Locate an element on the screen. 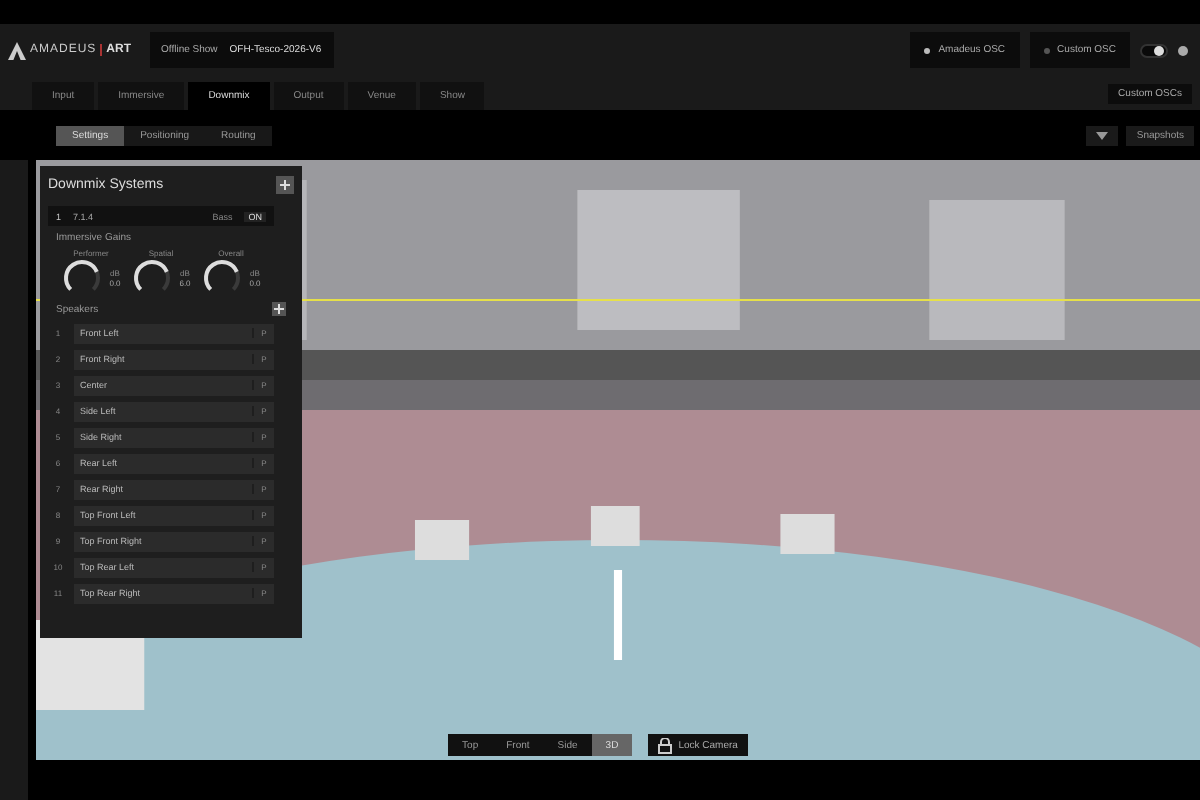 The height and width of the screenshot is (800, 1200). logo-icon is located at coordinates (17, 50).